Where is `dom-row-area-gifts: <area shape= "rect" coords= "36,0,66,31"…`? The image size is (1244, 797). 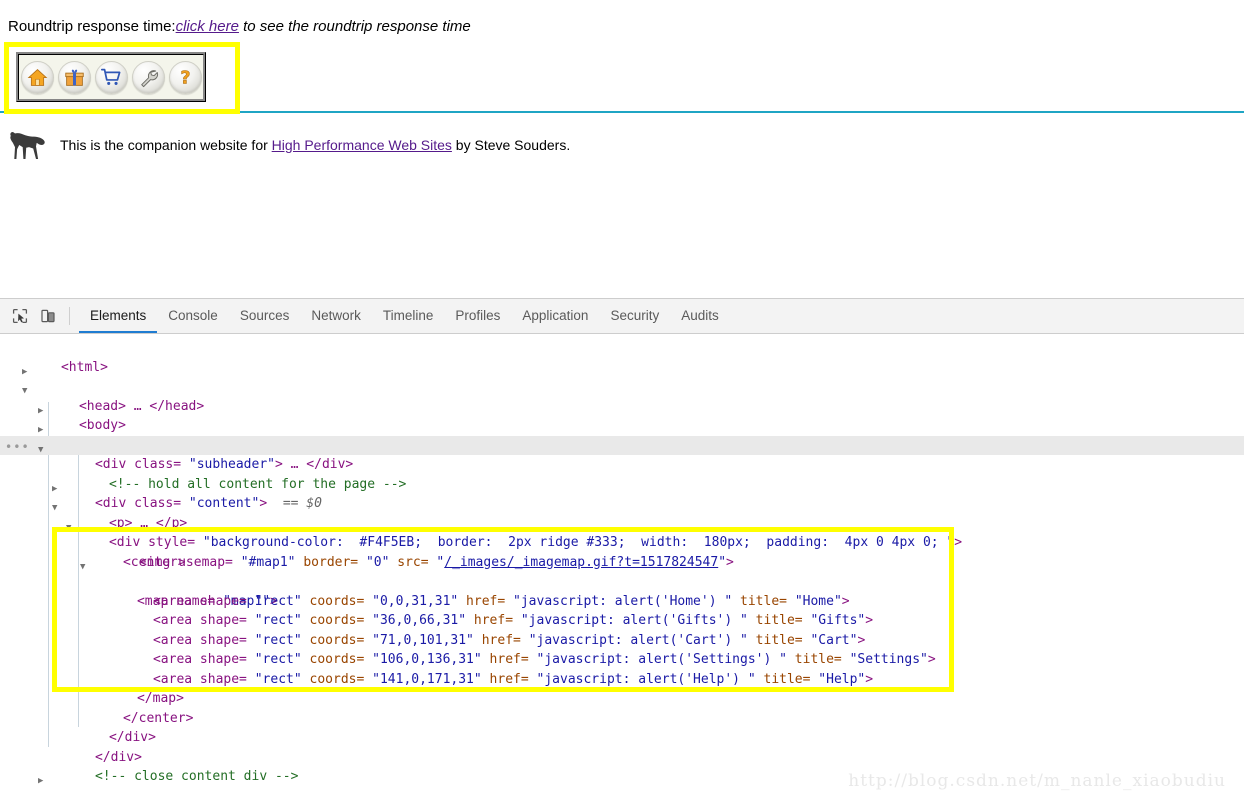 dom-row-area-gifts: <area shape= "rect" coords= "36,0,66,31"… is located at coordinates (622, 610).